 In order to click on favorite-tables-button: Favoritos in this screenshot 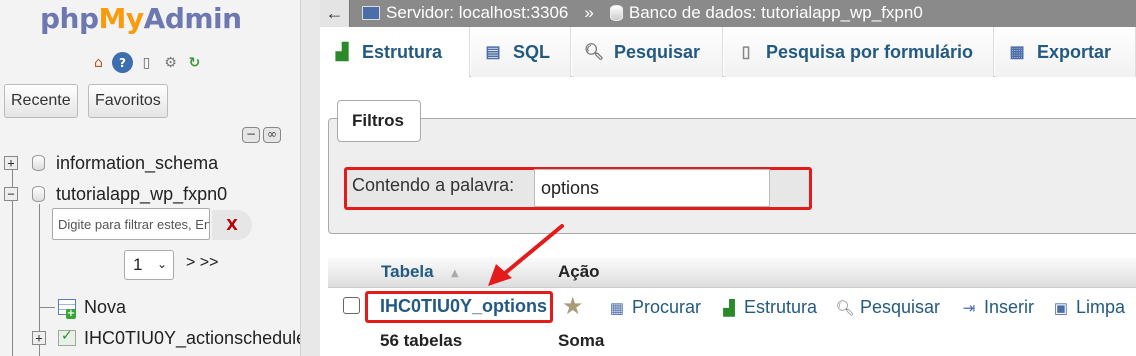, I will do `click(128, 101)`.